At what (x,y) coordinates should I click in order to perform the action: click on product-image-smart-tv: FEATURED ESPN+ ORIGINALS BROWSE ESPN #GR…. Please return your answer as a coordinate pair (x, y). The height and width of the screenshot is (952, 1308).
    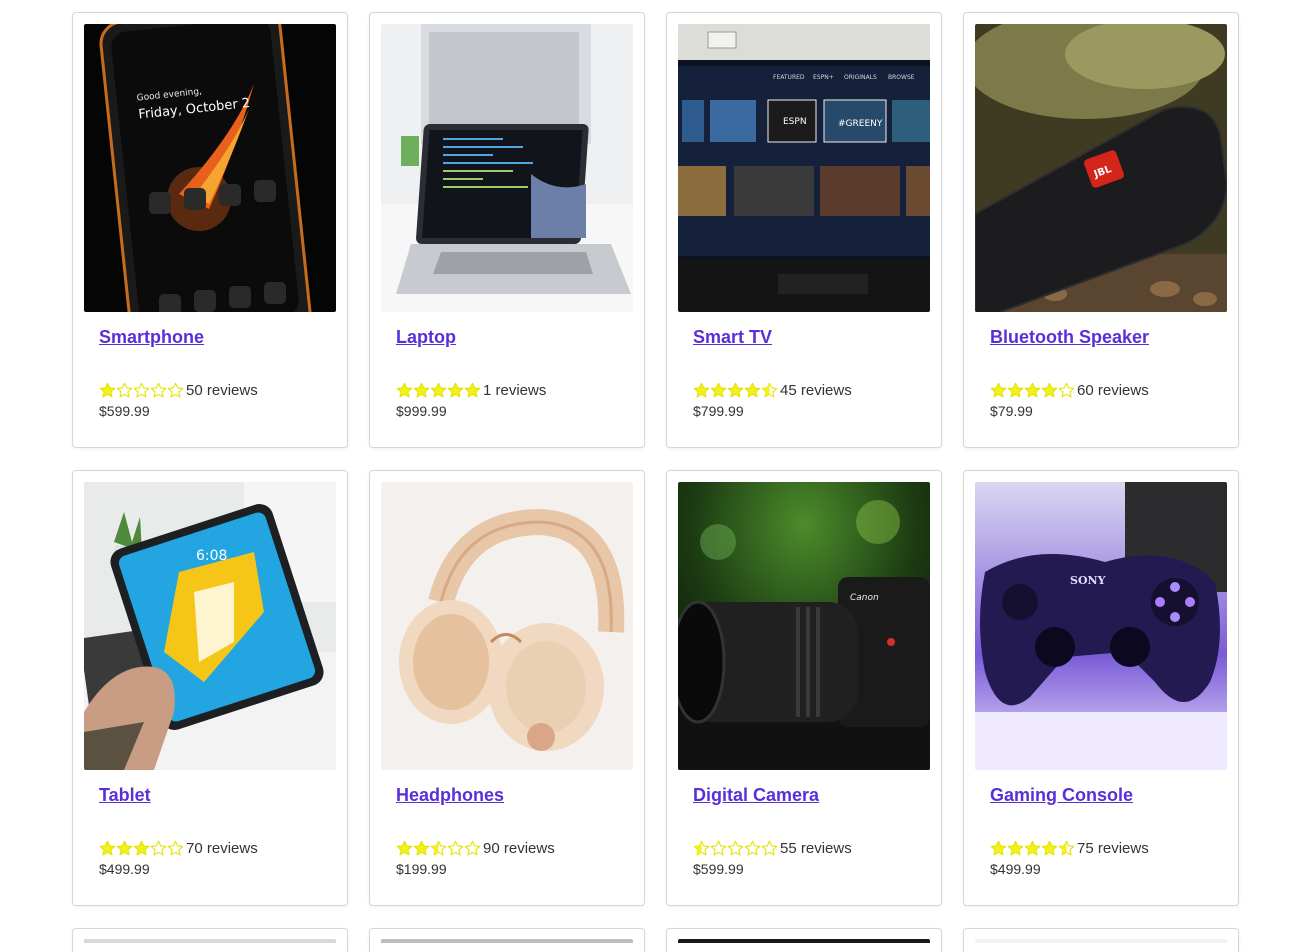
    Looking at the image, I should click on (804, 168).